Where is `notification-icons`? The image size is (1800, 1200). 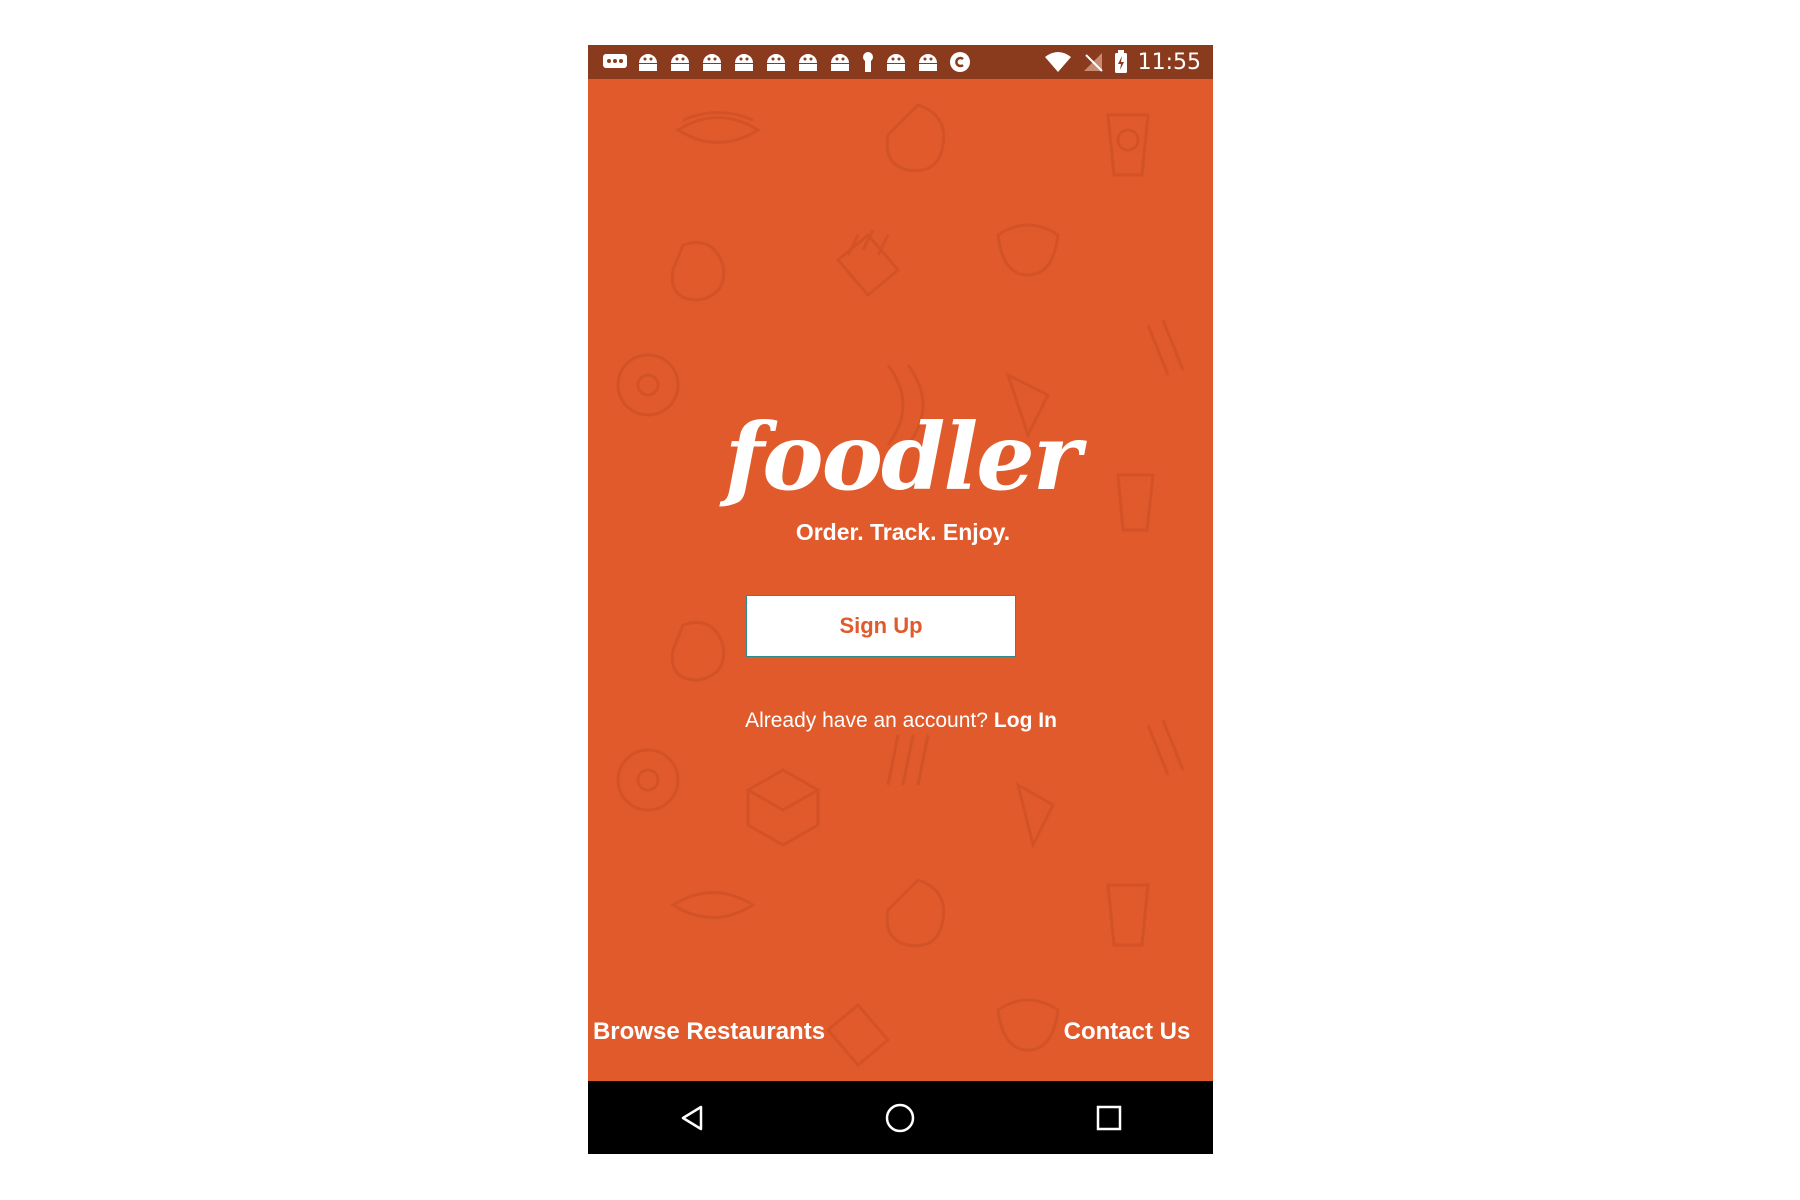 notification-icons is located at coordinates (780, 62).